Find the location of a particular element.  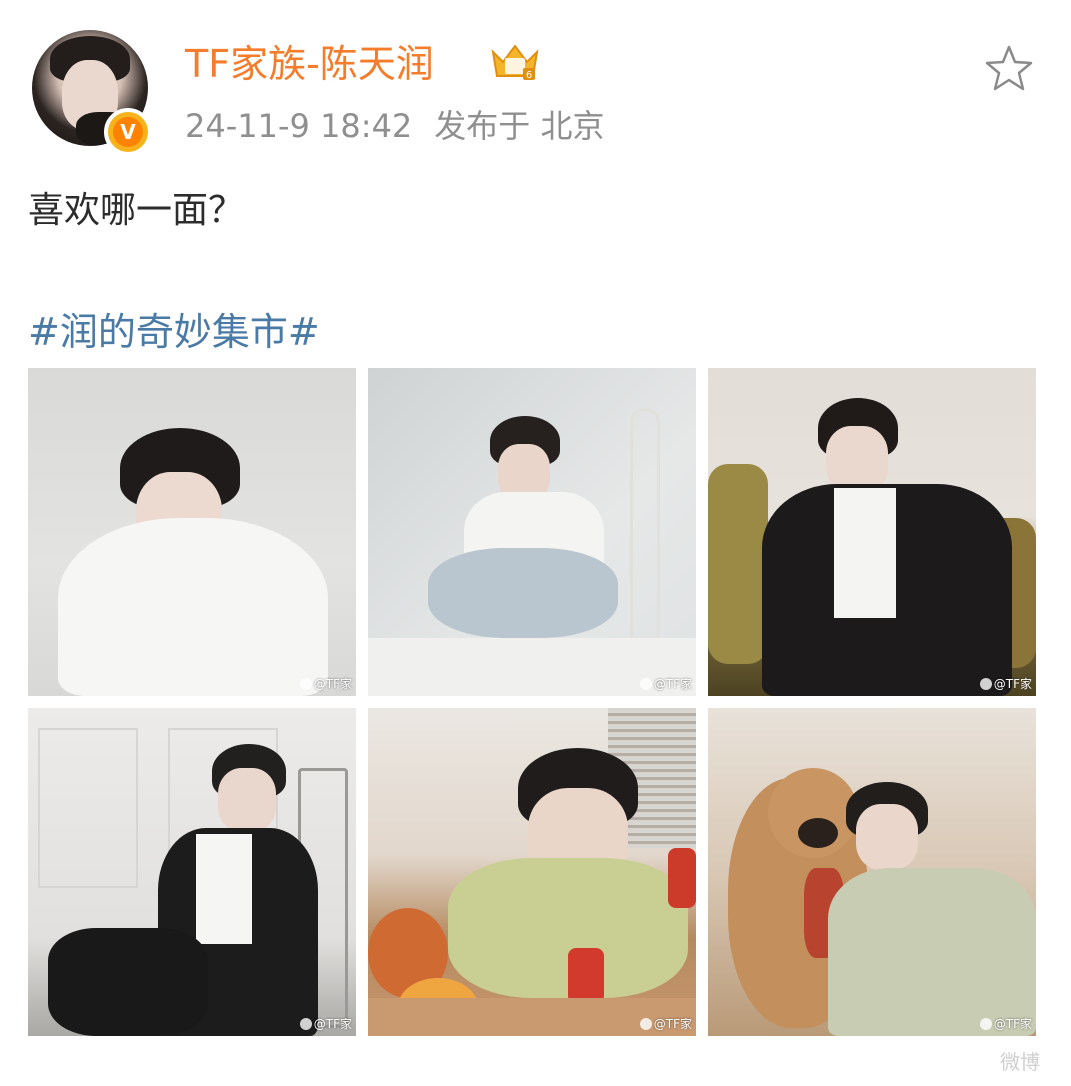

photo-2: @TF家 is located at coordinates (532, 532).